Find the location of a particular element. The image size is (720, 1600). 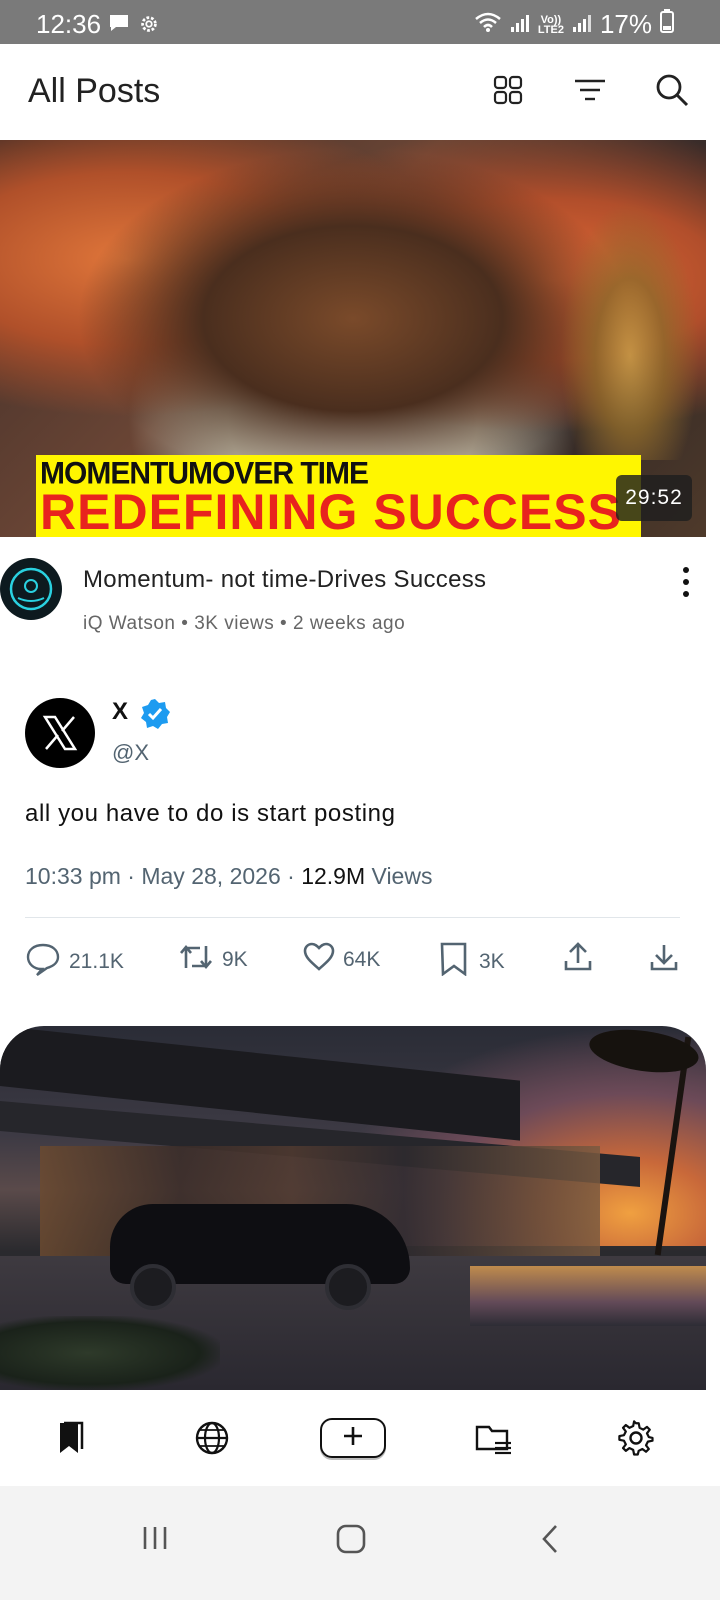

video-subtitle: iQ Watson • 3K views • 2 weeks ago is located at coordinates (244, 624).